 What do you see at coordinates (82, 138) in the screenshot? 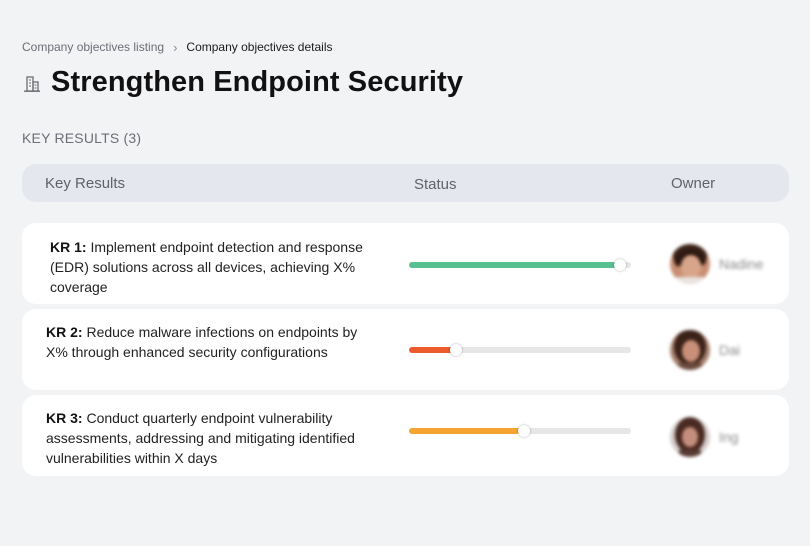
I see `key-results-count-label: KEY RESULTS (3)` at bounding box center [82, 138].